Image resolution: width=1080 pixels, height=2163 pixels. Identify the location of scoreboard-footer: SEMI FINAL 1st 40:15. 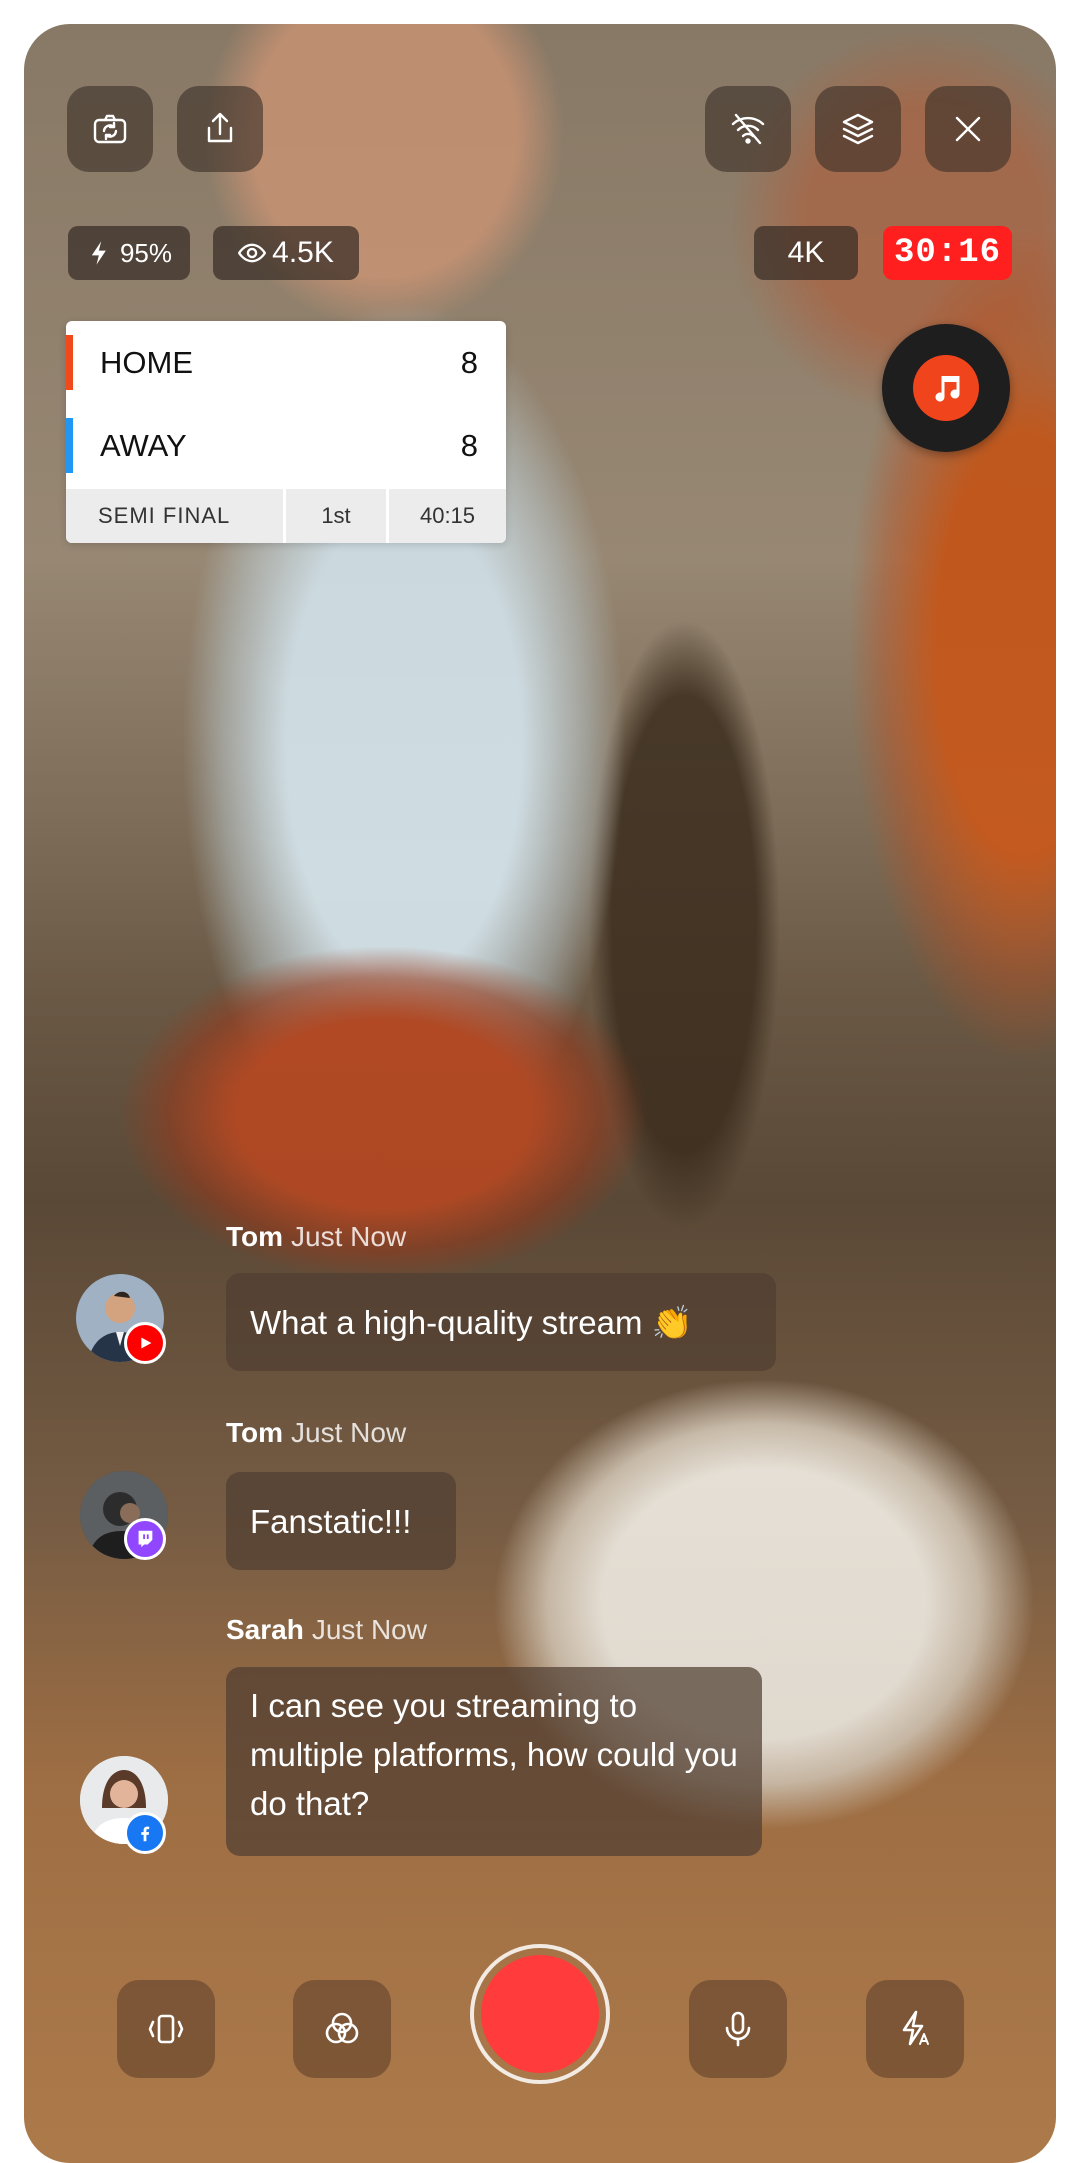
(286, 516).